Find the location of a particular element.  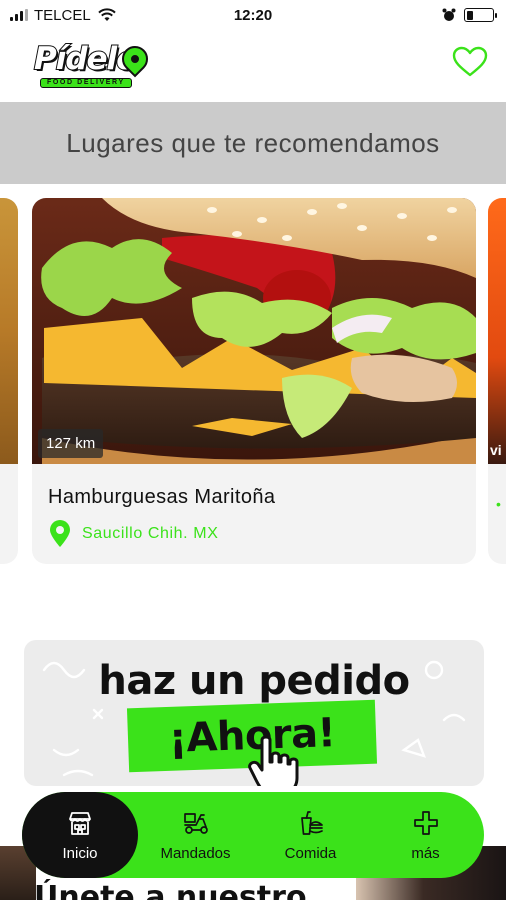

card-peek-right: vi • is located at coordinates (497, 381).